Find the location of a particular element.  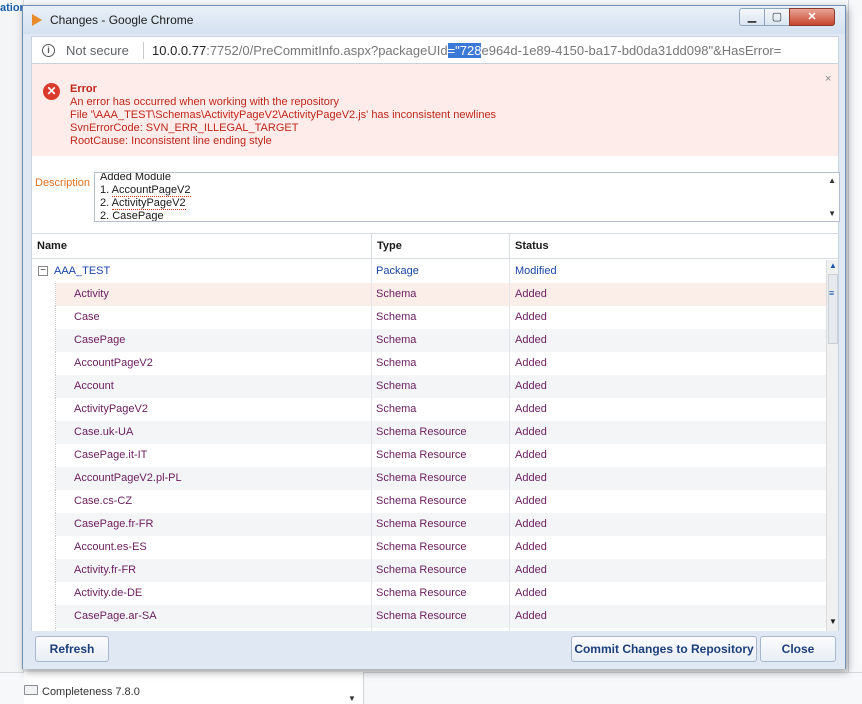

maximize-button: ▢ is located at coordinates (777, 17).